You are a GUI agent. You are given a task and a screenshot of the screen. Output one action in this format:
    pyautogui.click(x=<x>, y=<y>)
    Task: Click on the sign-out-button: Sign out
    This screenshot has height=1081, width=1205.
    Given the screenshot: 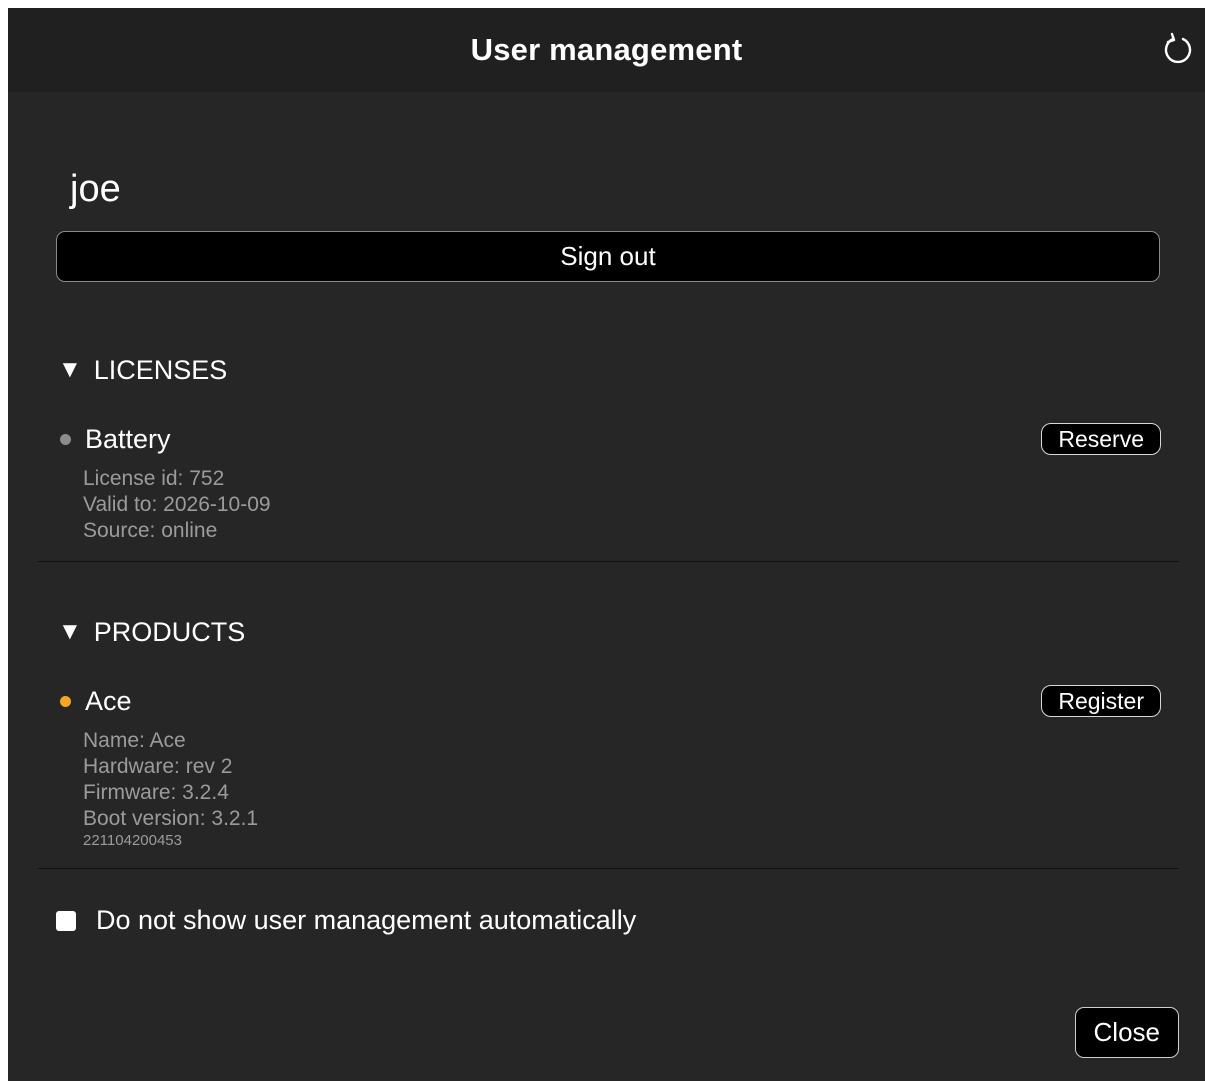 What is the action you would take?
    pyautogui.click(x=608, y=256)
    